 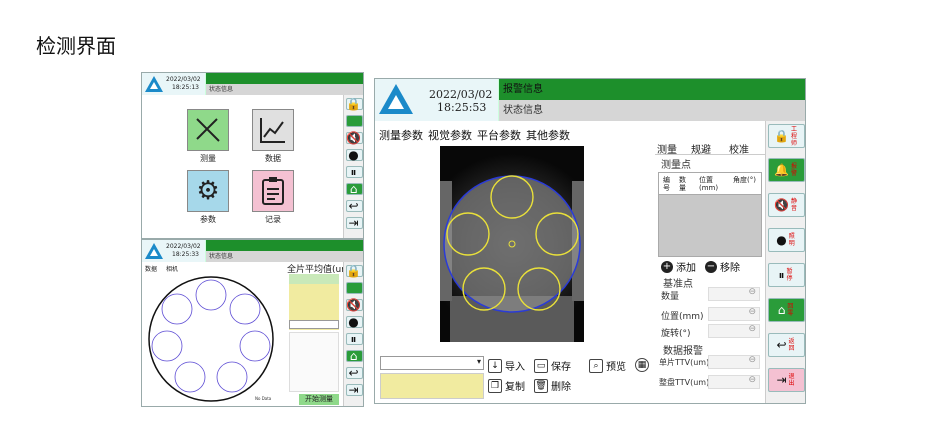 I want to click on clipboard-icon, so click(x=273, y=191).